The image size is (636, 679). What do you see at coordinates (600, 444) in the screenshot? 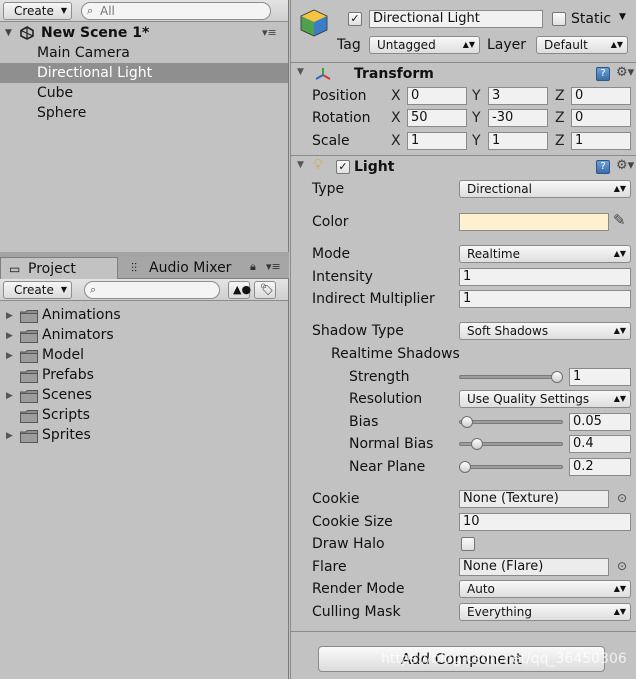
I see `normal-bias-field: 0.4` at bounding box center [600, 444].